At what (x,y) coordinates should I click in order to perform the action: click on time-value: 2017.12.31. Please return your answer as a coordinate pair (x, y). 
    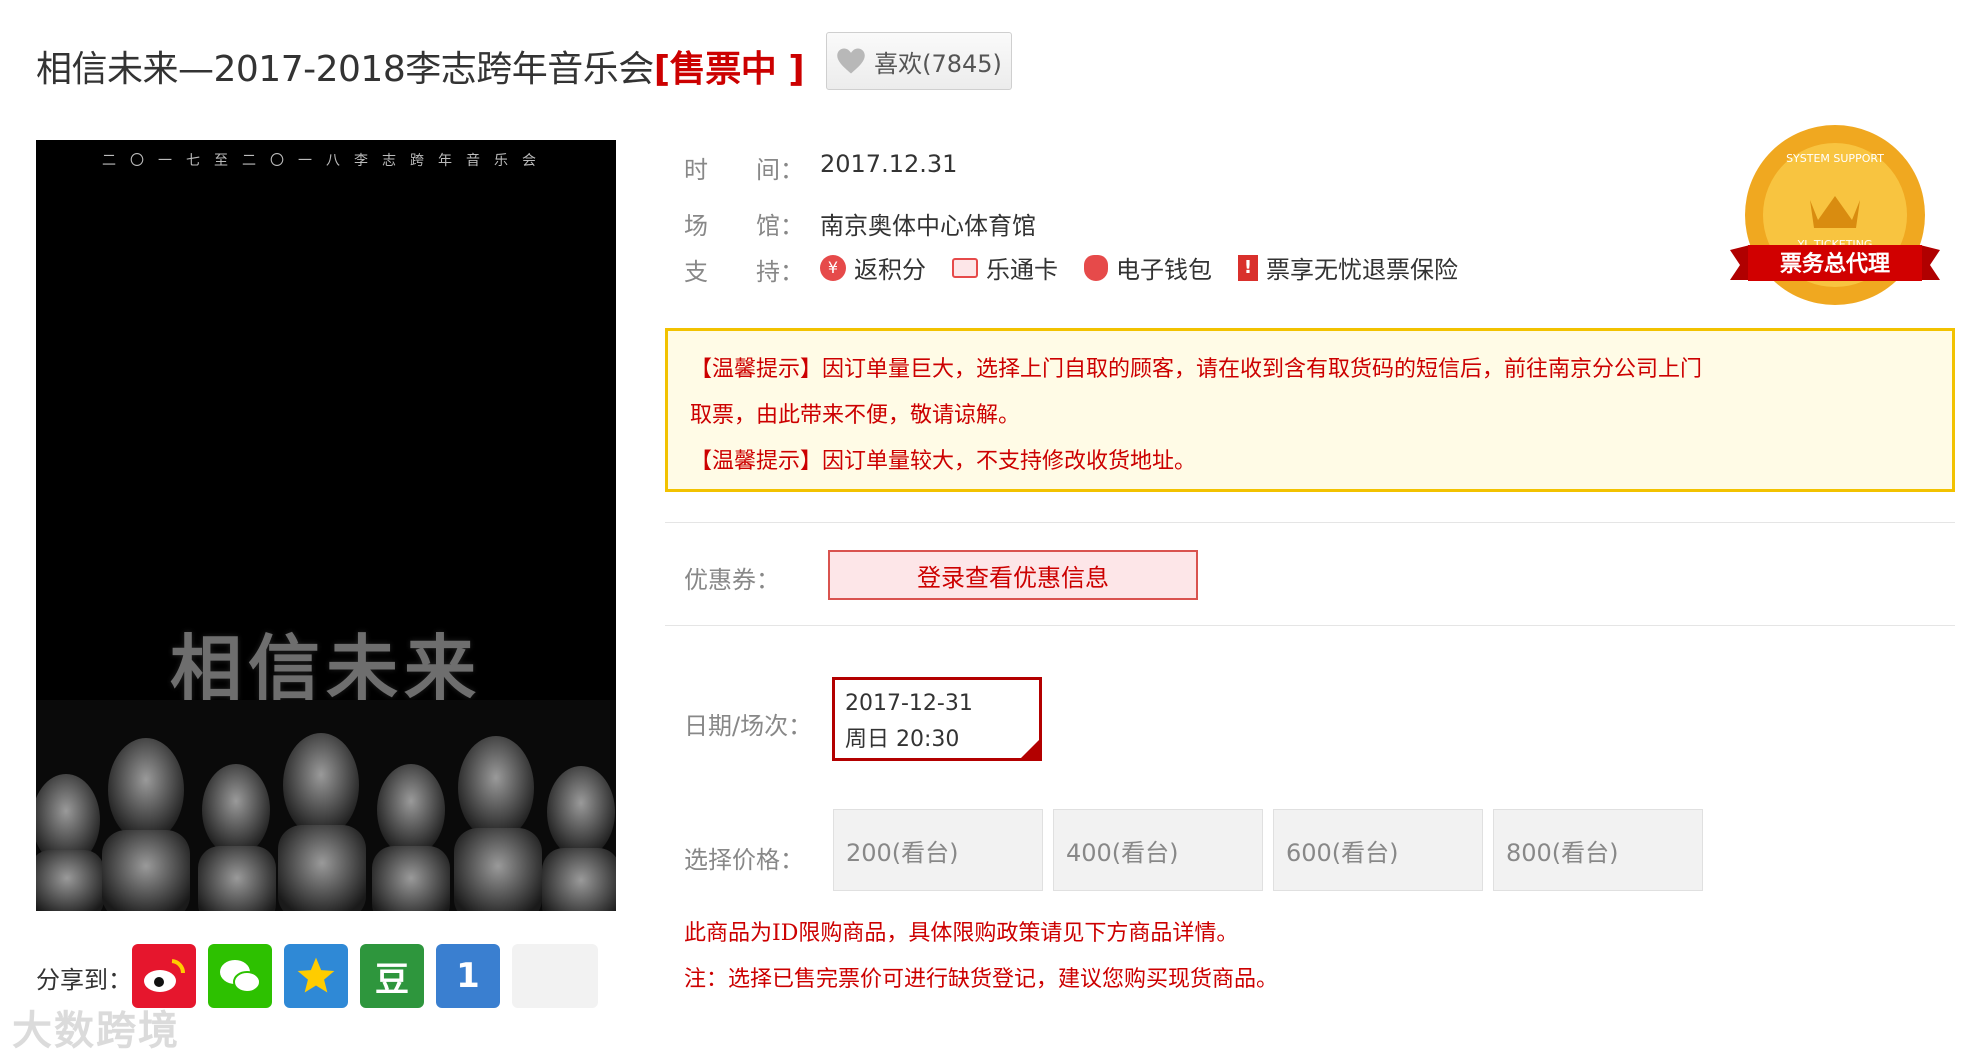
    Looking at the image, I should click on (889, 164).